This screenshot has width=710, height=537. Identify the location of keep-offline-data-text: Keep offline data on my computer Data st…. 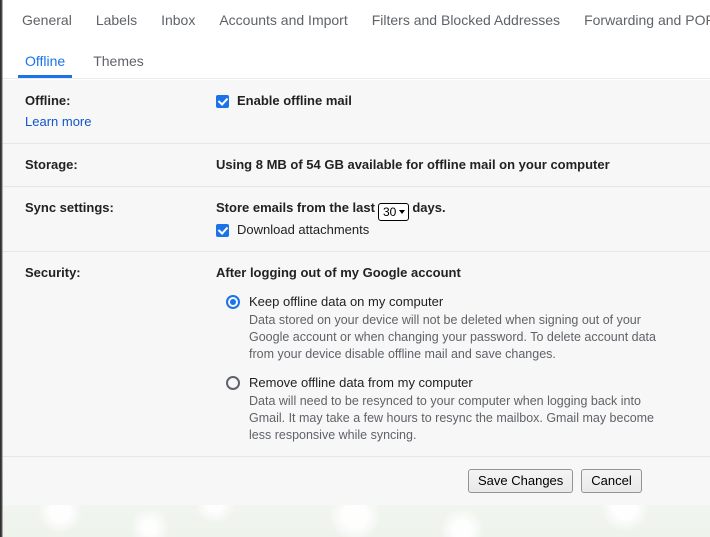
(472, 328).